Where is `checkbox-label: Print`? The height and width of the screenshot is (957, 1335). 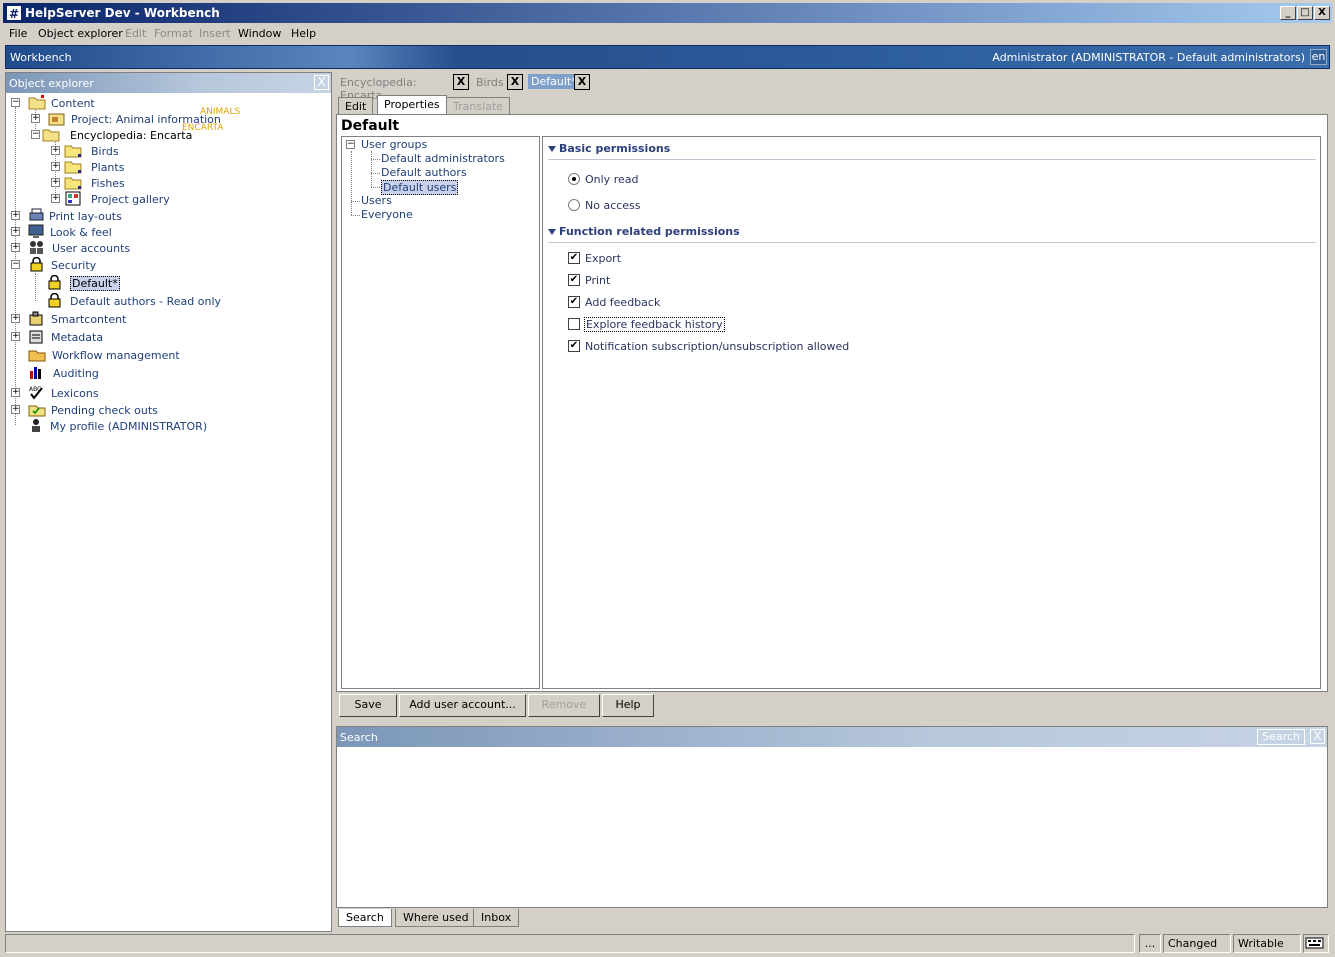
checkbox-label: Print is located at coordinates (598, 280).